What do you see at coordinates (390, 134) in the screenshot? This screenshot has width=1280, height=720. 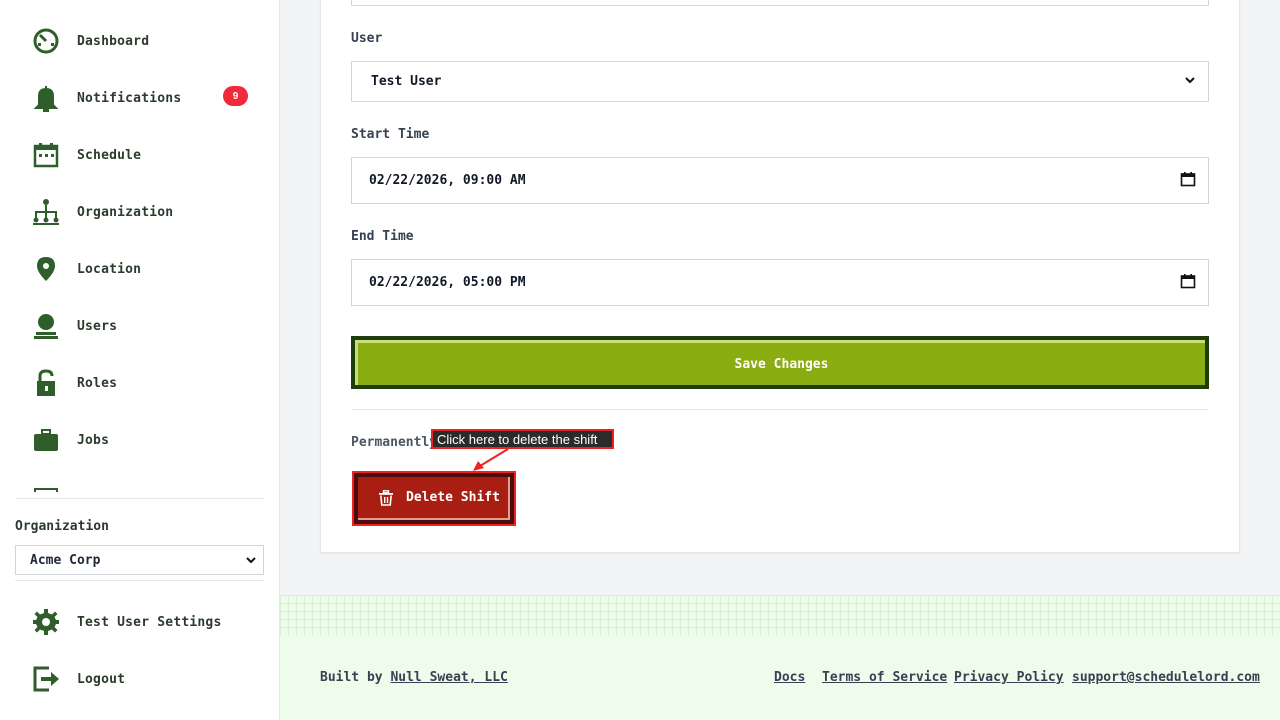 I see `start-time-label: Start Time` at bounding box center [390, 134].